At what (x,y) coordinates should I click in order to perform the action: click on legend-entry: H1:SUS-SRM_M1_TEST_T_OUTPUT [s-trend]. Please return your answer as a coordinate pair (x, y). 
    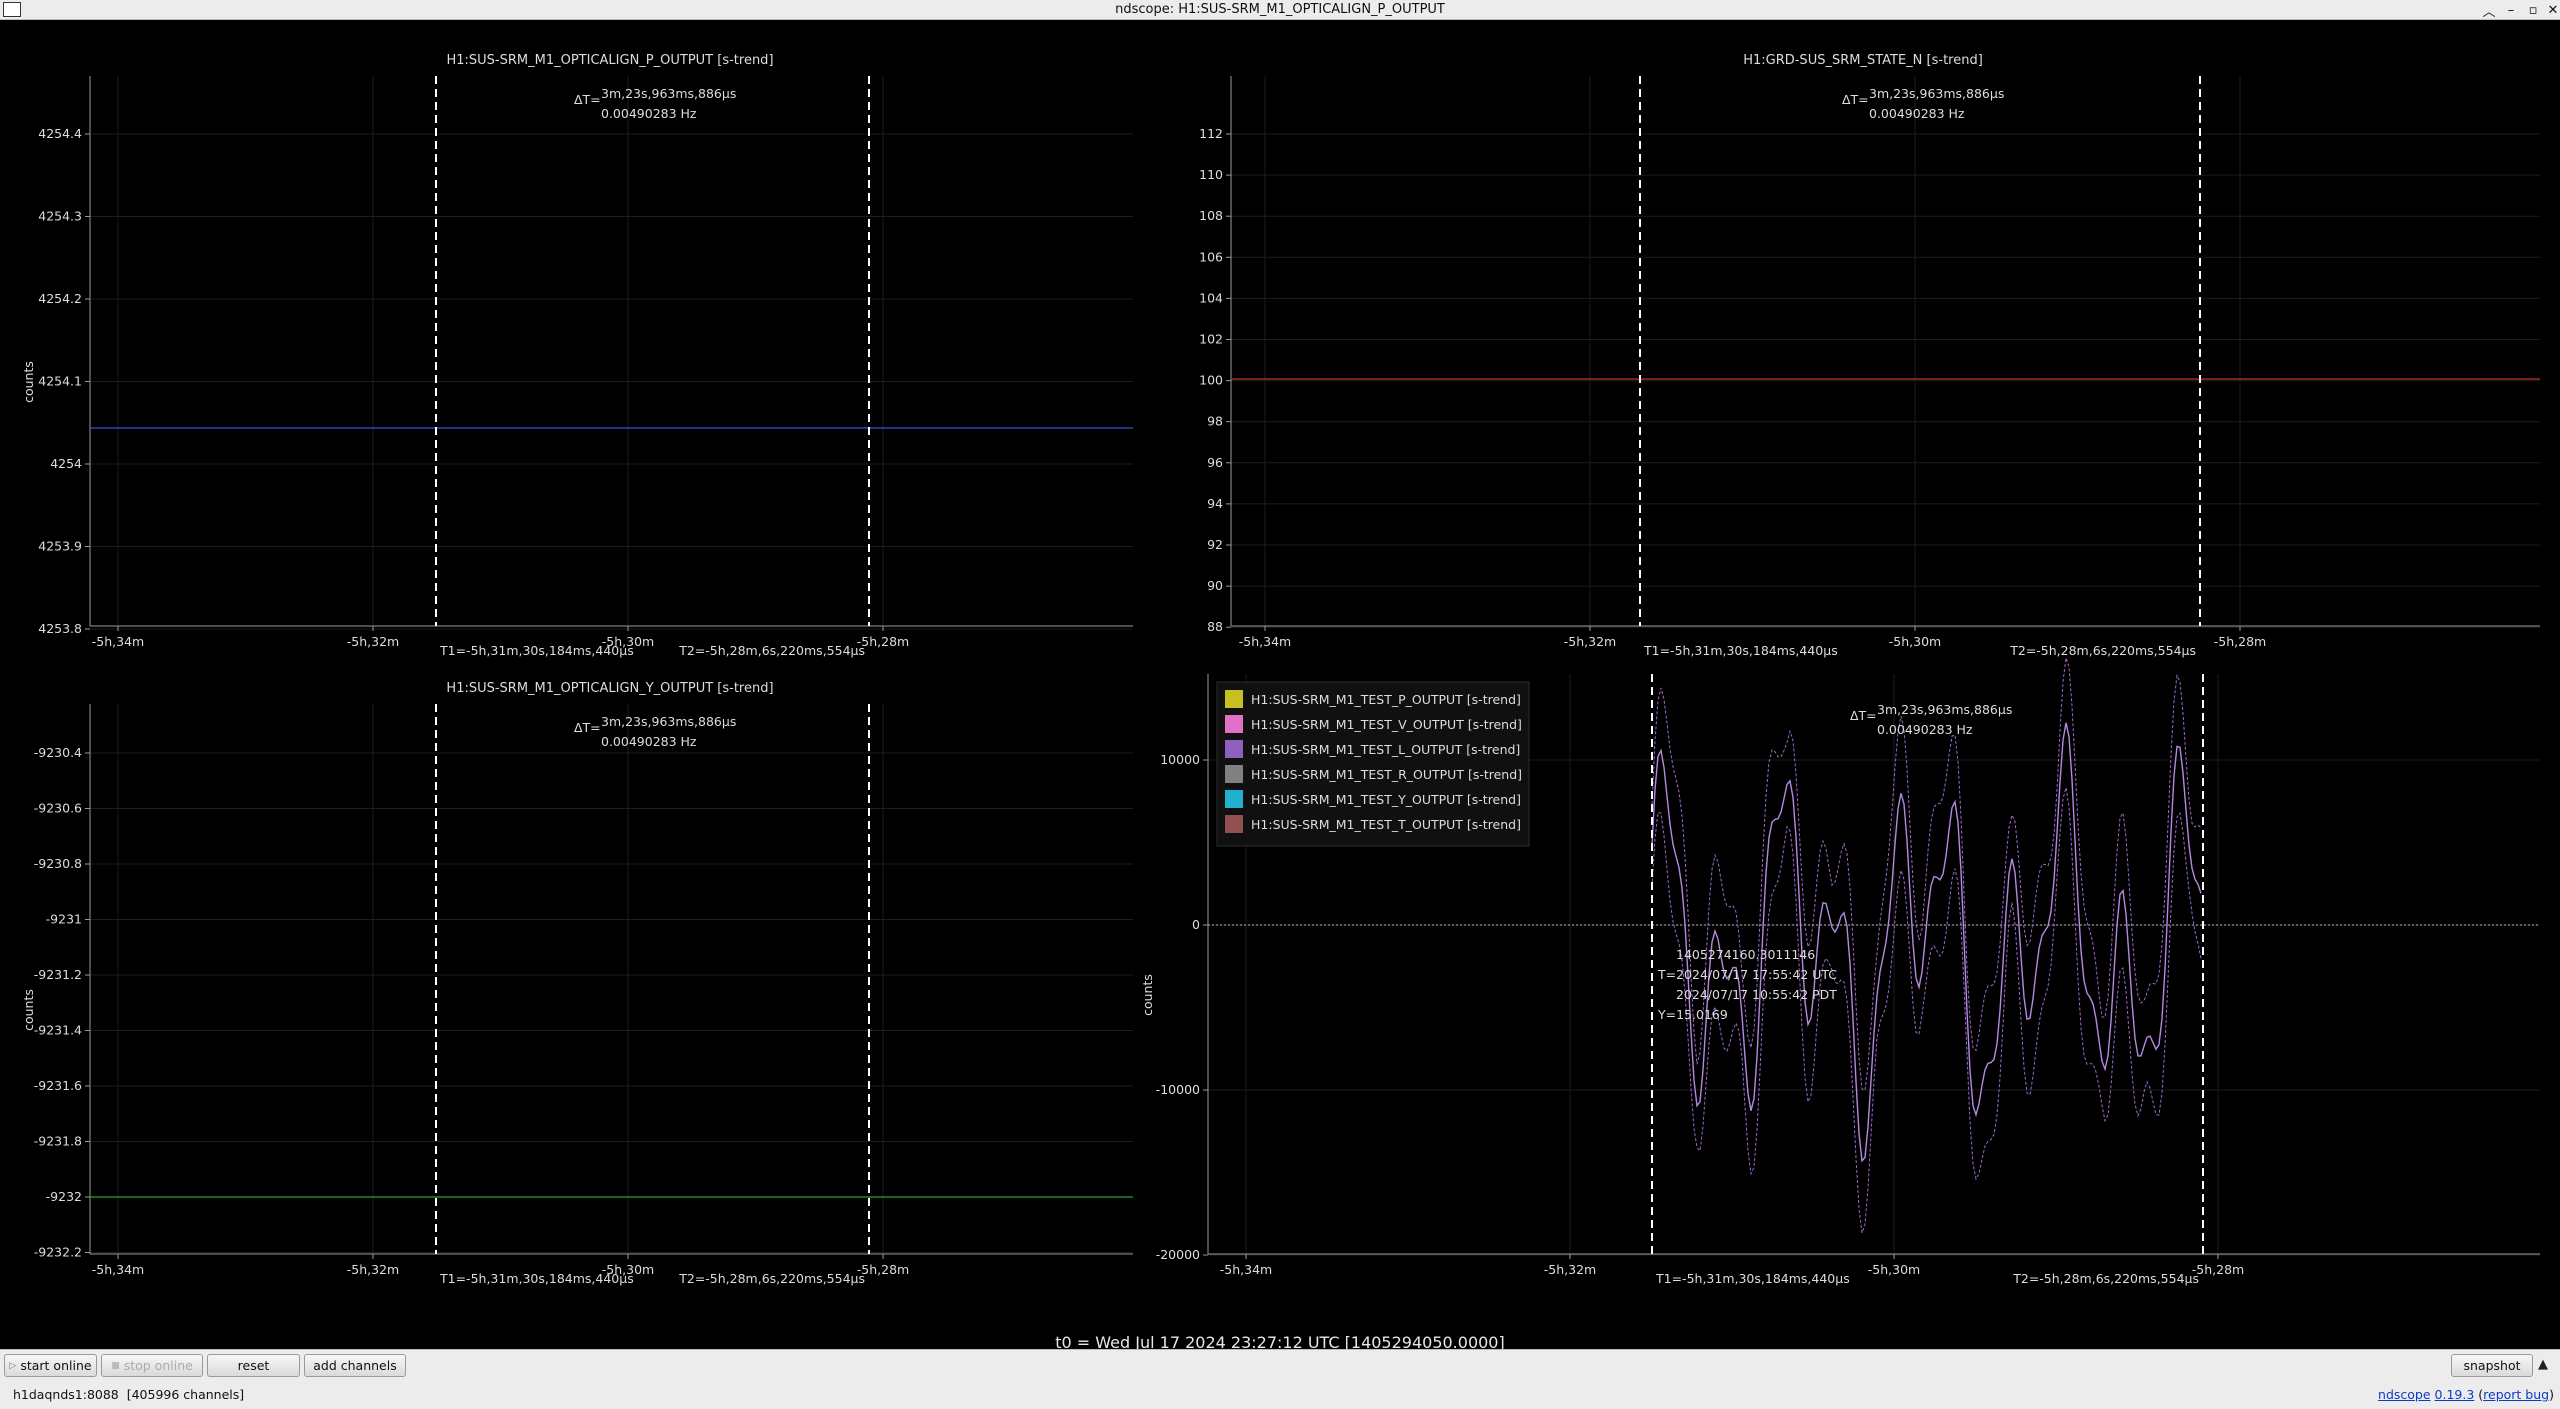
    Looking at the image, I should click on (1386, 824).